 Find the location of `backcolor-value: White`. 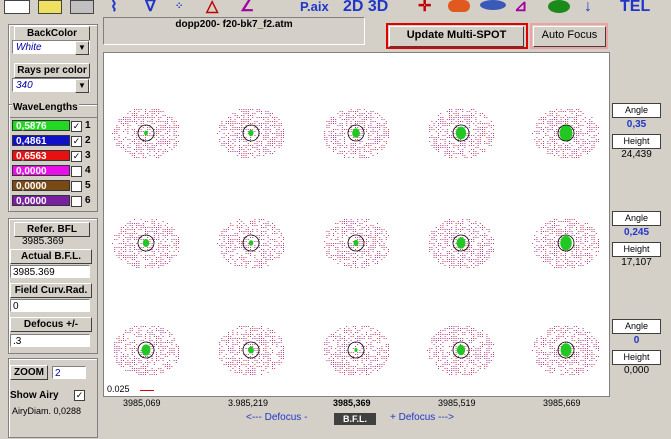

backcolor-value: White is located at coordinates (29, 47).